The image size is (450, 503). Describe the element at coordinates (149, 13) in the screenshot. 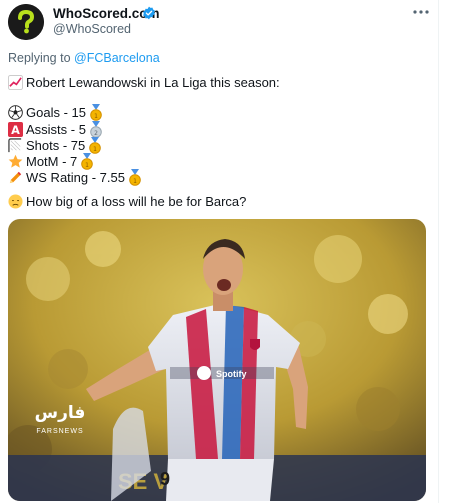

I see `verified-badge-icon` at that location.